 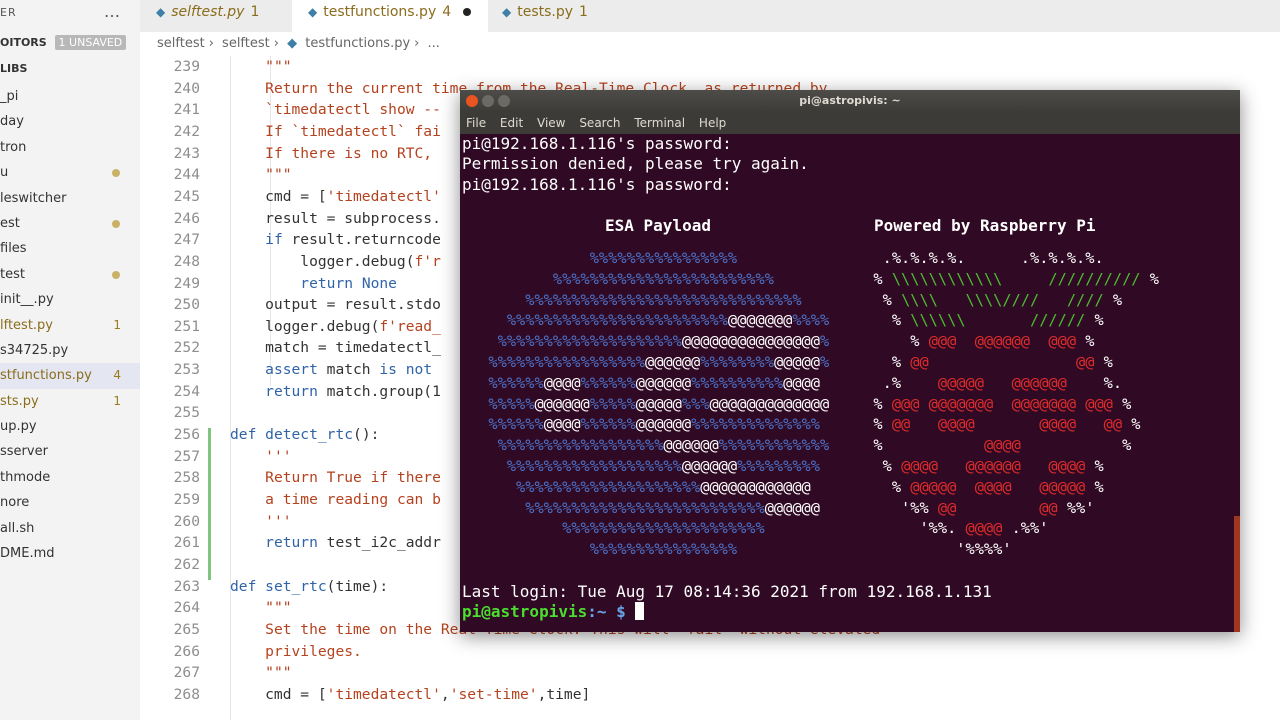 I want to click on python-file-icon: ◆, so click(x=313, y=12).